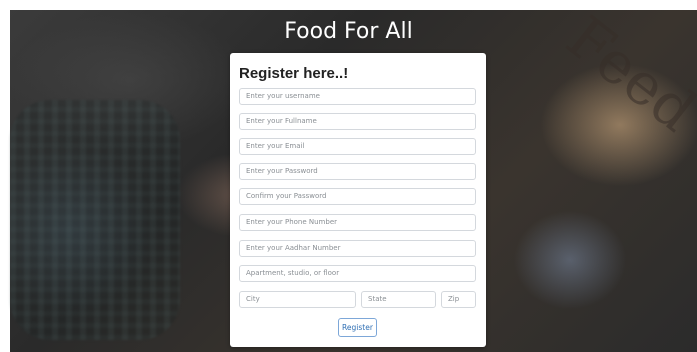 This screenshot has height=352, width=697. I want to click on state-select: State, so click(398, 299).